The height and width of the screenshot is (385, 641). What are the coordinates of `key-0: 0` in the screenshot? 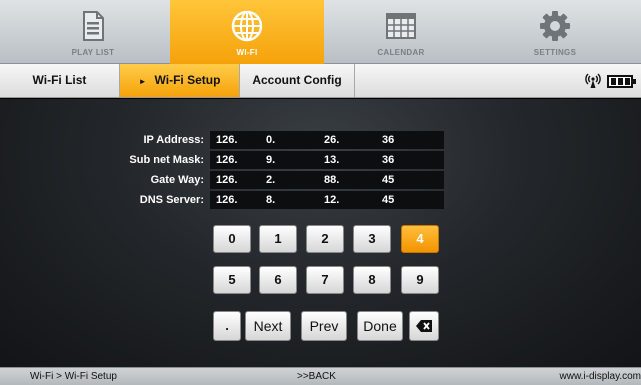 It's located at (232, 239).